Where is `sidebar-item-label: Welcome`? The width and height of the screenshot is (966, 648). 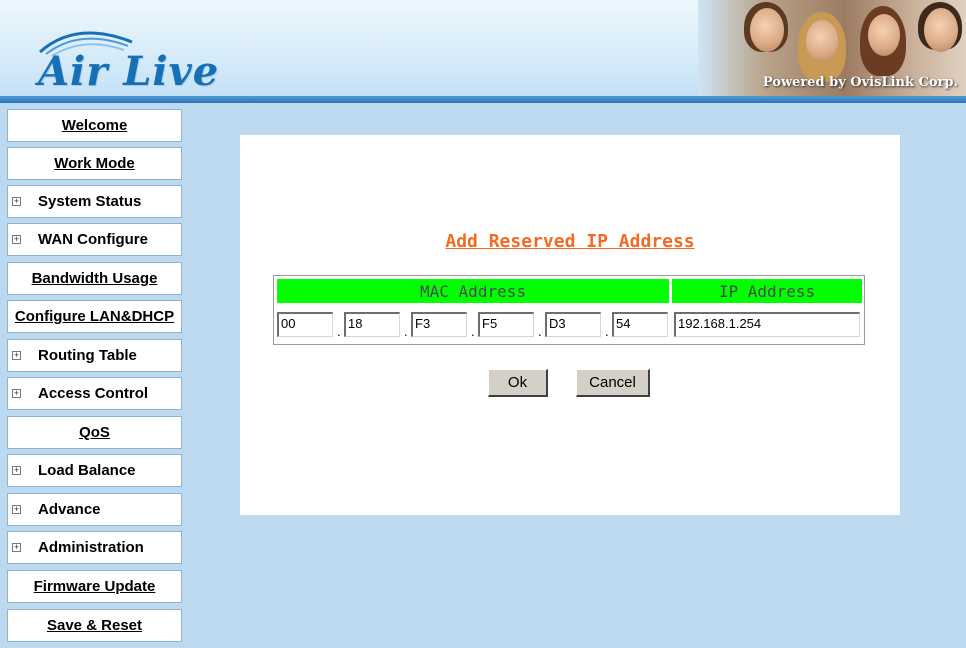 sidebar-item-label: Welcome is located at coordinates (94, 125).